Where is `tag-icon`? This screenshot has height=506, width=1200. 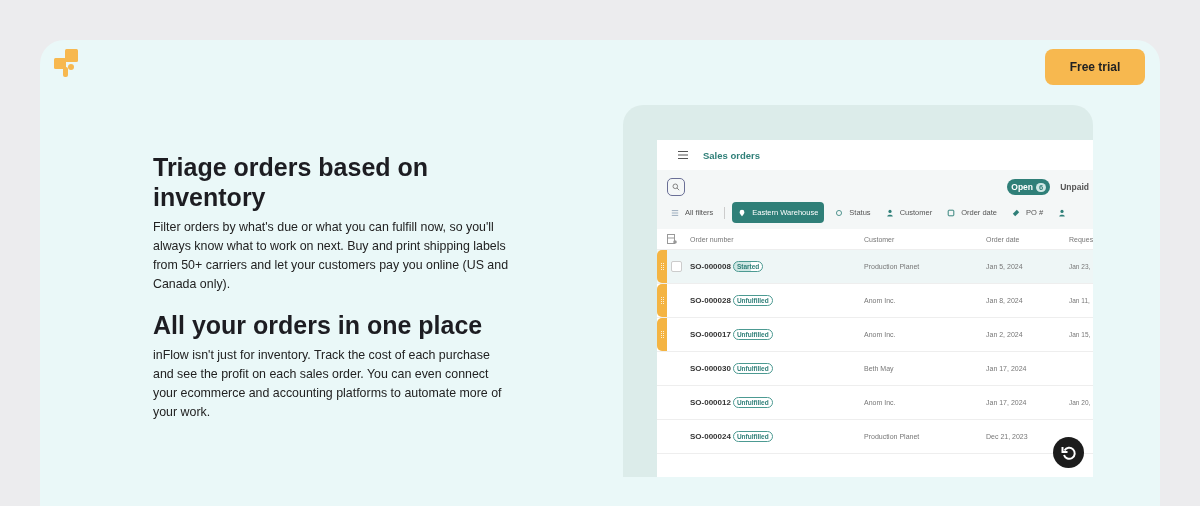 tag-icon is located at coordinates (1016, 212).